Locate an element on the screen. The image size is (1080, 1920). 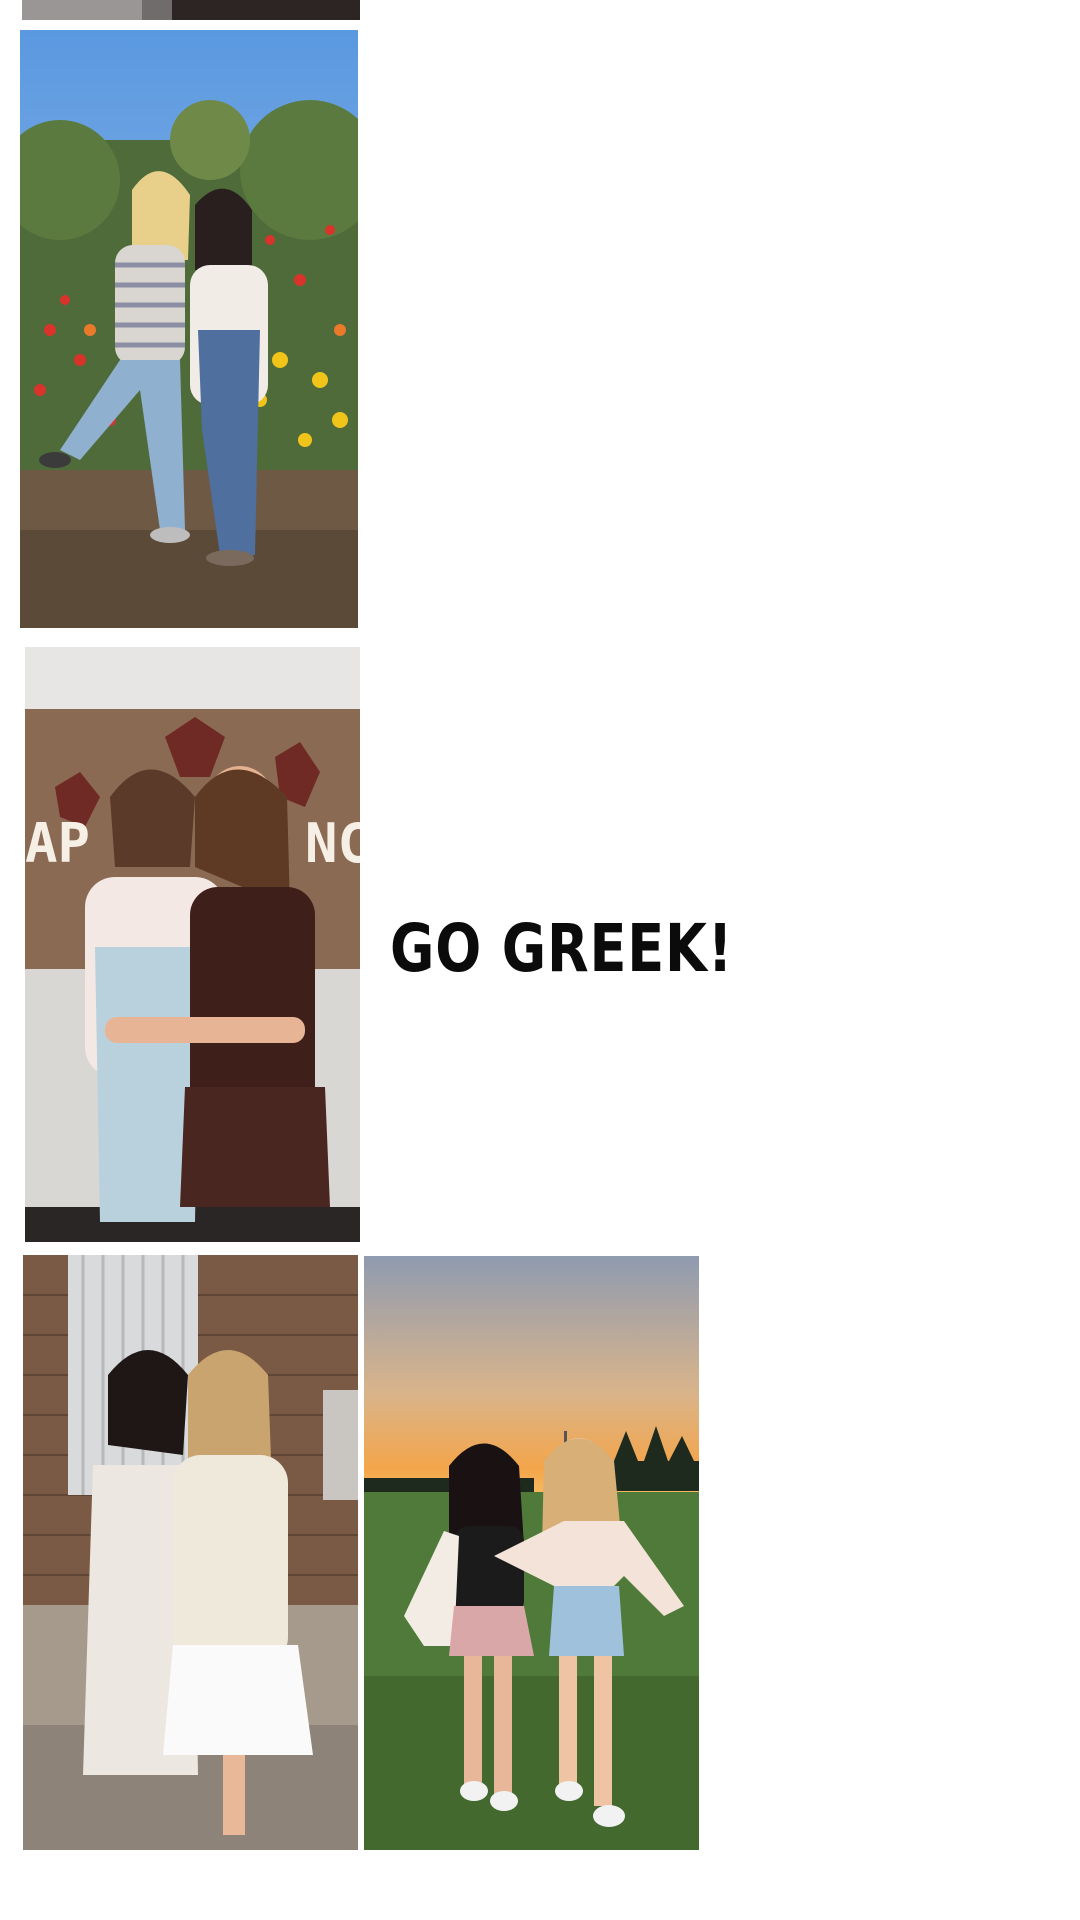
sunset-field-photo is located at coordinates (531, 1553).